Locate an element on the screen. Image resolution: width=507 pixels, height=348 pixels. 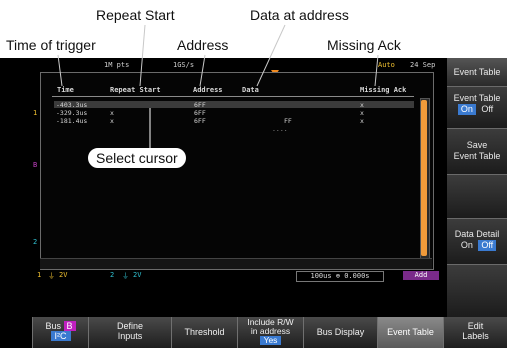
leader-time is located at coordinates (60, 70).